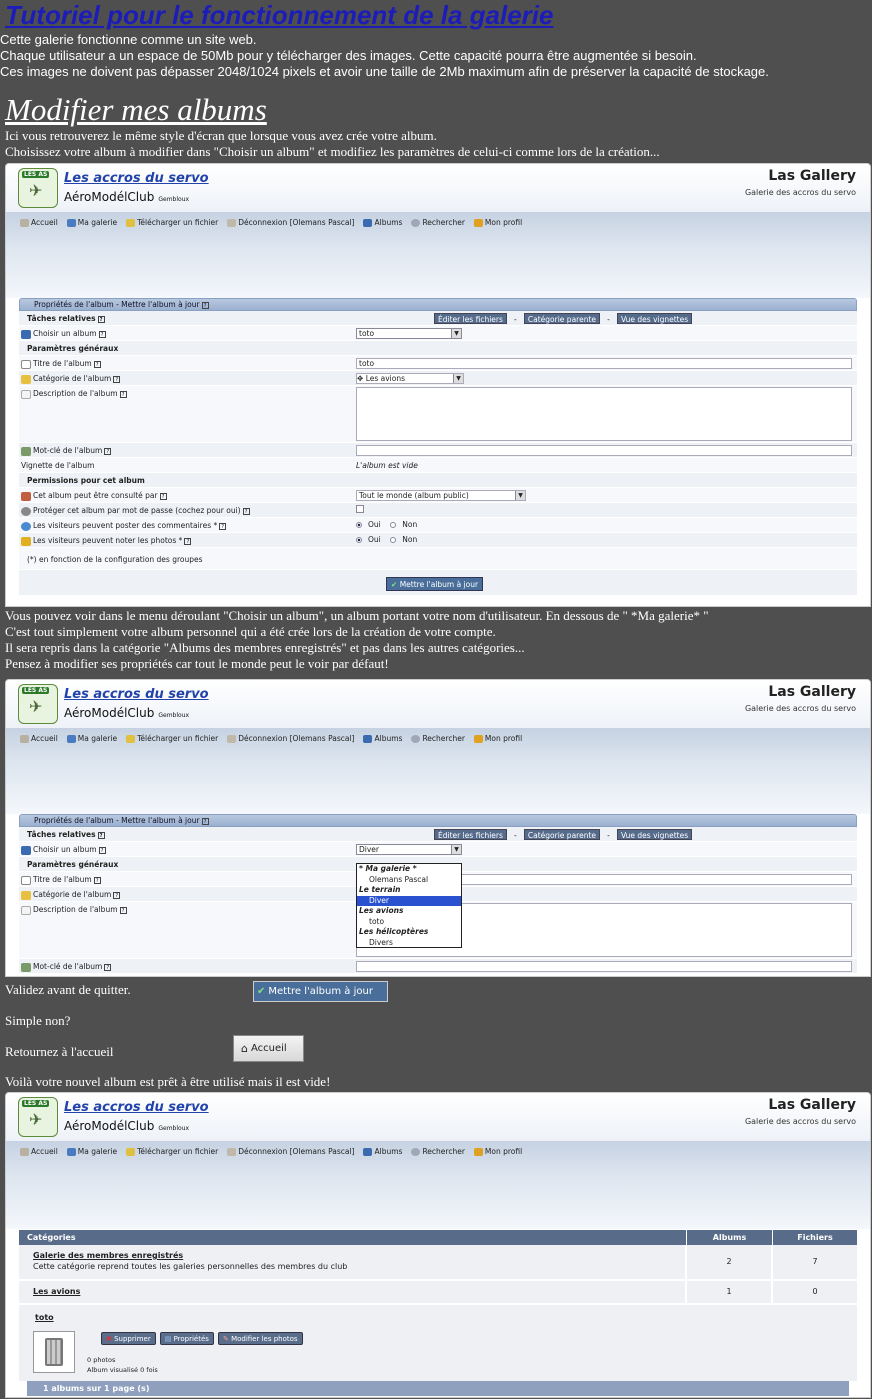 This screenshot has width=872, height=1399. I want to click on edit-photos-button: ✎ Modifier les photos, so click(260, 1338).